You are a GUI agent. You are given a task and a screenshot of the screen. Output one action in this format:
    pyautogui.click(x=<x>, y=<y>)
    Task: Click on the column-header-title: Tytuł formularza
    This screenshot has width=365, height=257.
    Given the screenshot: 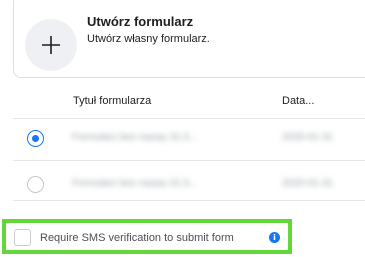 What is the action you would take?
    pyautogui.click(x=112, y=101)
    